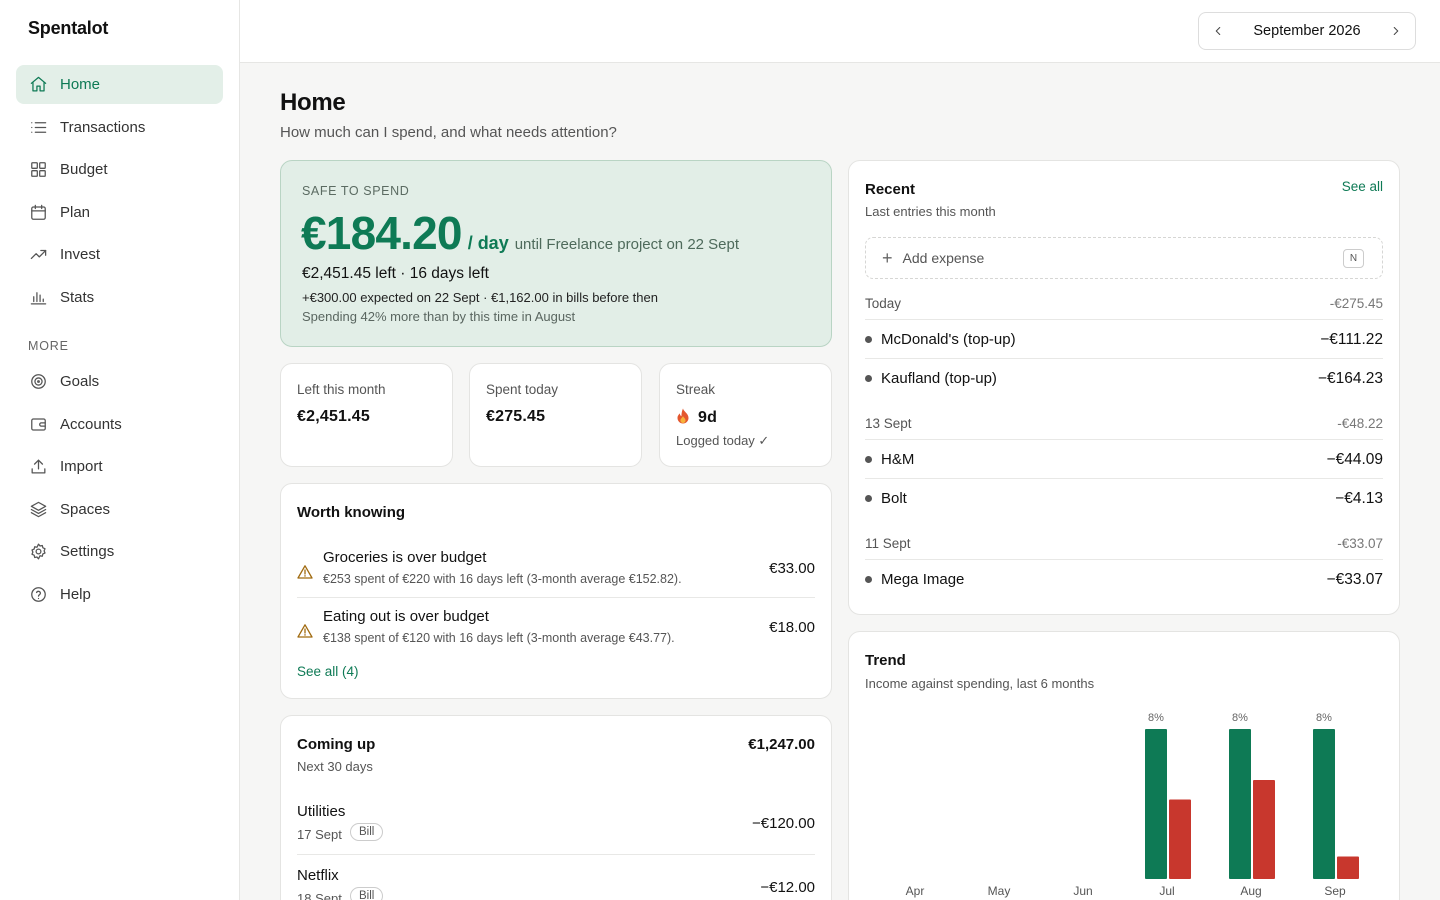 Image resolution: width=1440 pixels, height=900 pixels. What do you see at coordinates (38, 424) in the screenshot?
I see `wallet-icon` at bounding box center [38, 424].